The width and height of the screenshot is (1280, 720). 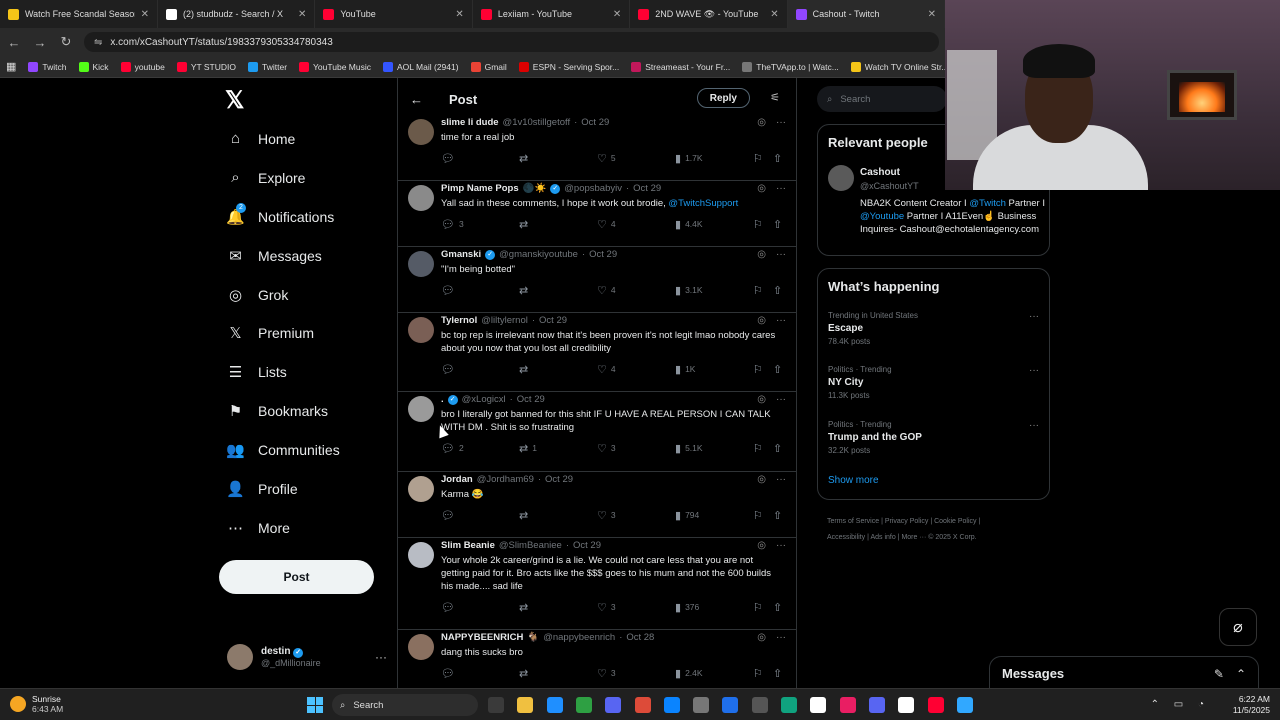 What do you see at coordinates (558, 448) in the screenshot?
I see `repost-action: ⇄ 1` at bounding box center [558, 448].